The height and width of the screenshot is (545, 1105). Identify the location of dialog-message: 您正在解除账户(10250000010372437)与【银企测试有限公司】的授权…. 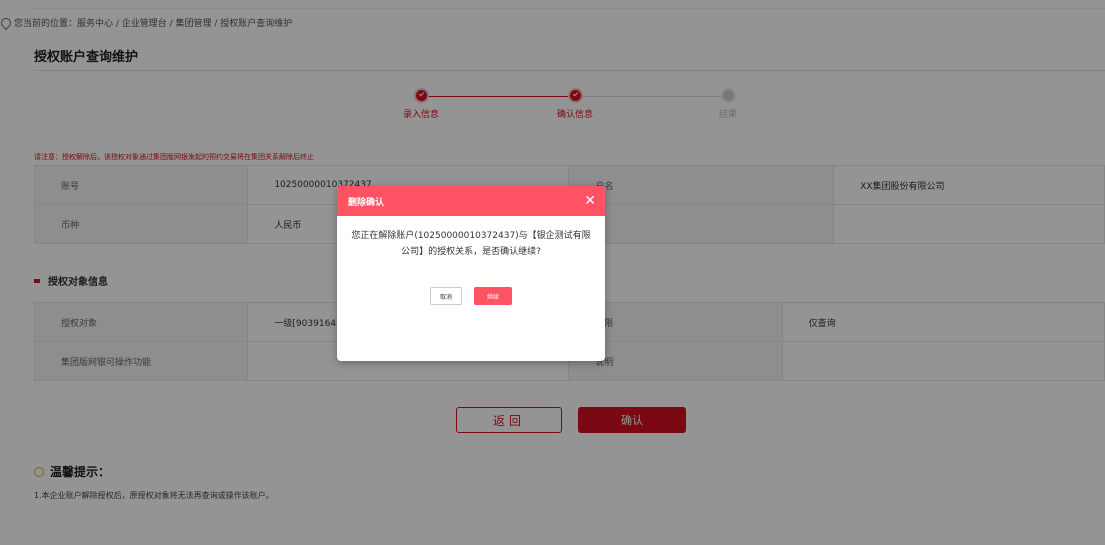
(471, 244).